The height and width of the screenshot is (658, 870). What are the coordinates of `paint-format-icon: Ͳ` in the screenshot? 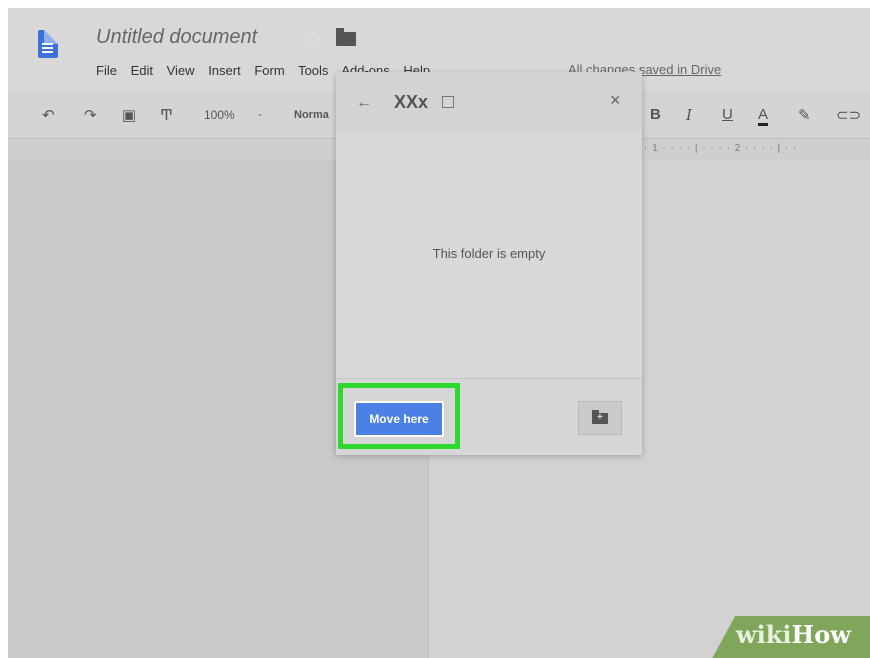 It's located at (166, 115).